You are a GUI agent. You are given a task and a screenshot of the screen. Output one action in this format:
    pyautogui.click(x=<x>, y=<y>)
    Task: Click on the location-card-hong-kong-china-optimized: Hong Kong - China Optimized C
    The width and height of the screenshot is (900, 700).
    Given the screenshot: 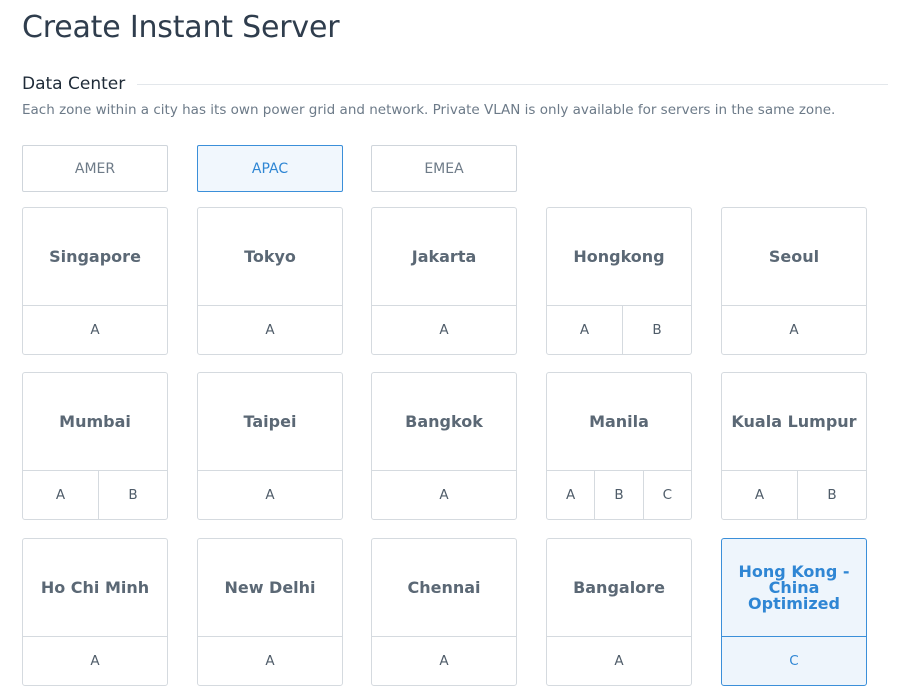 What is the action you would take?
    pyautogui.click(x=794, y=612)
    